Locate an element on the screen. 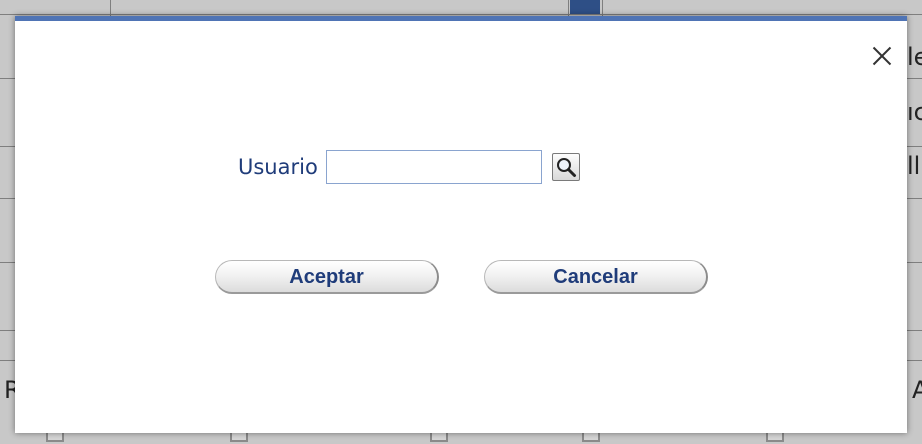  background-text-fragment: ll is located at coordinates (914, 166).